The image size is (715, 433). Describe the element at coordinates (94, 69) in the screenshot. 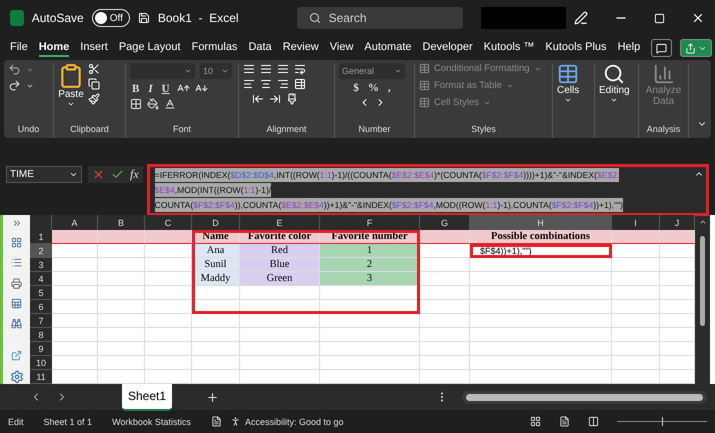

I see `scissors-icon` at that location.